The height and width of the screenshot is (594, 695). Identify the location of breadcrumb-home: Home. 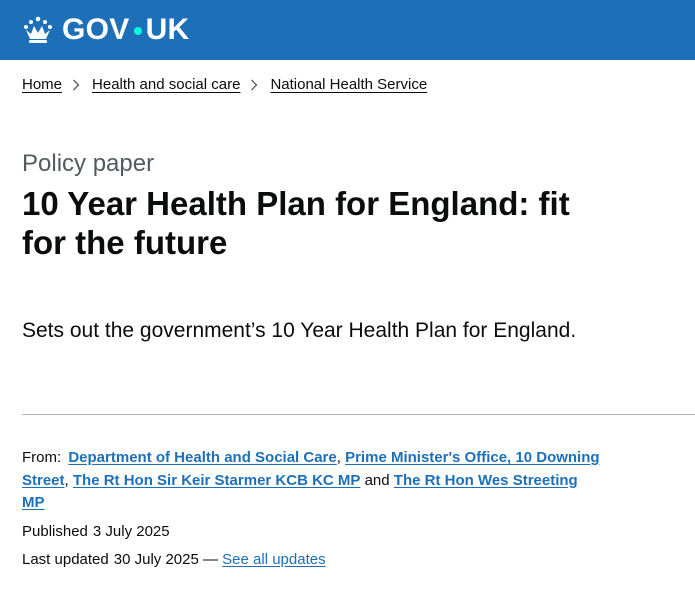
(42, 84).